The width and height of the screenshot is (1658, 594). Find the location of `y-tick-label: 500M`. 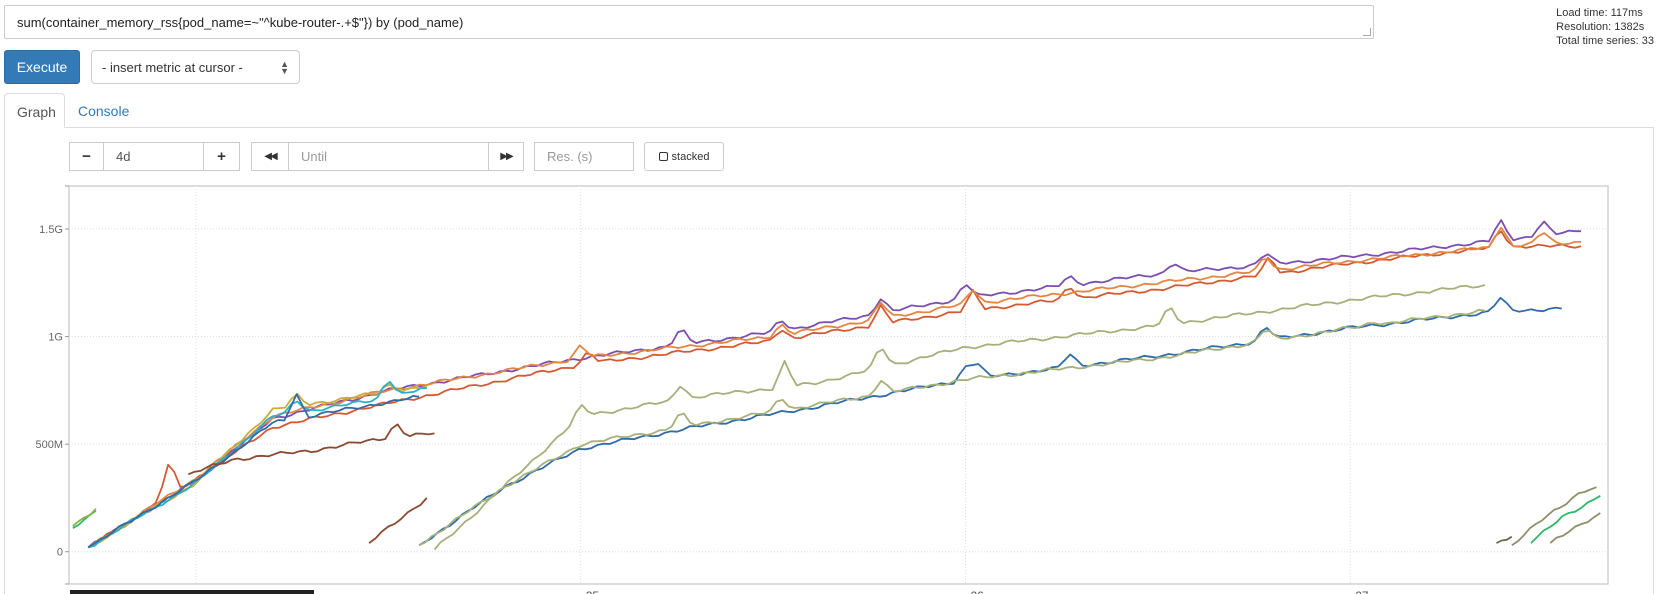

y-tick-label: 500M is located at coordinates (49, 445).